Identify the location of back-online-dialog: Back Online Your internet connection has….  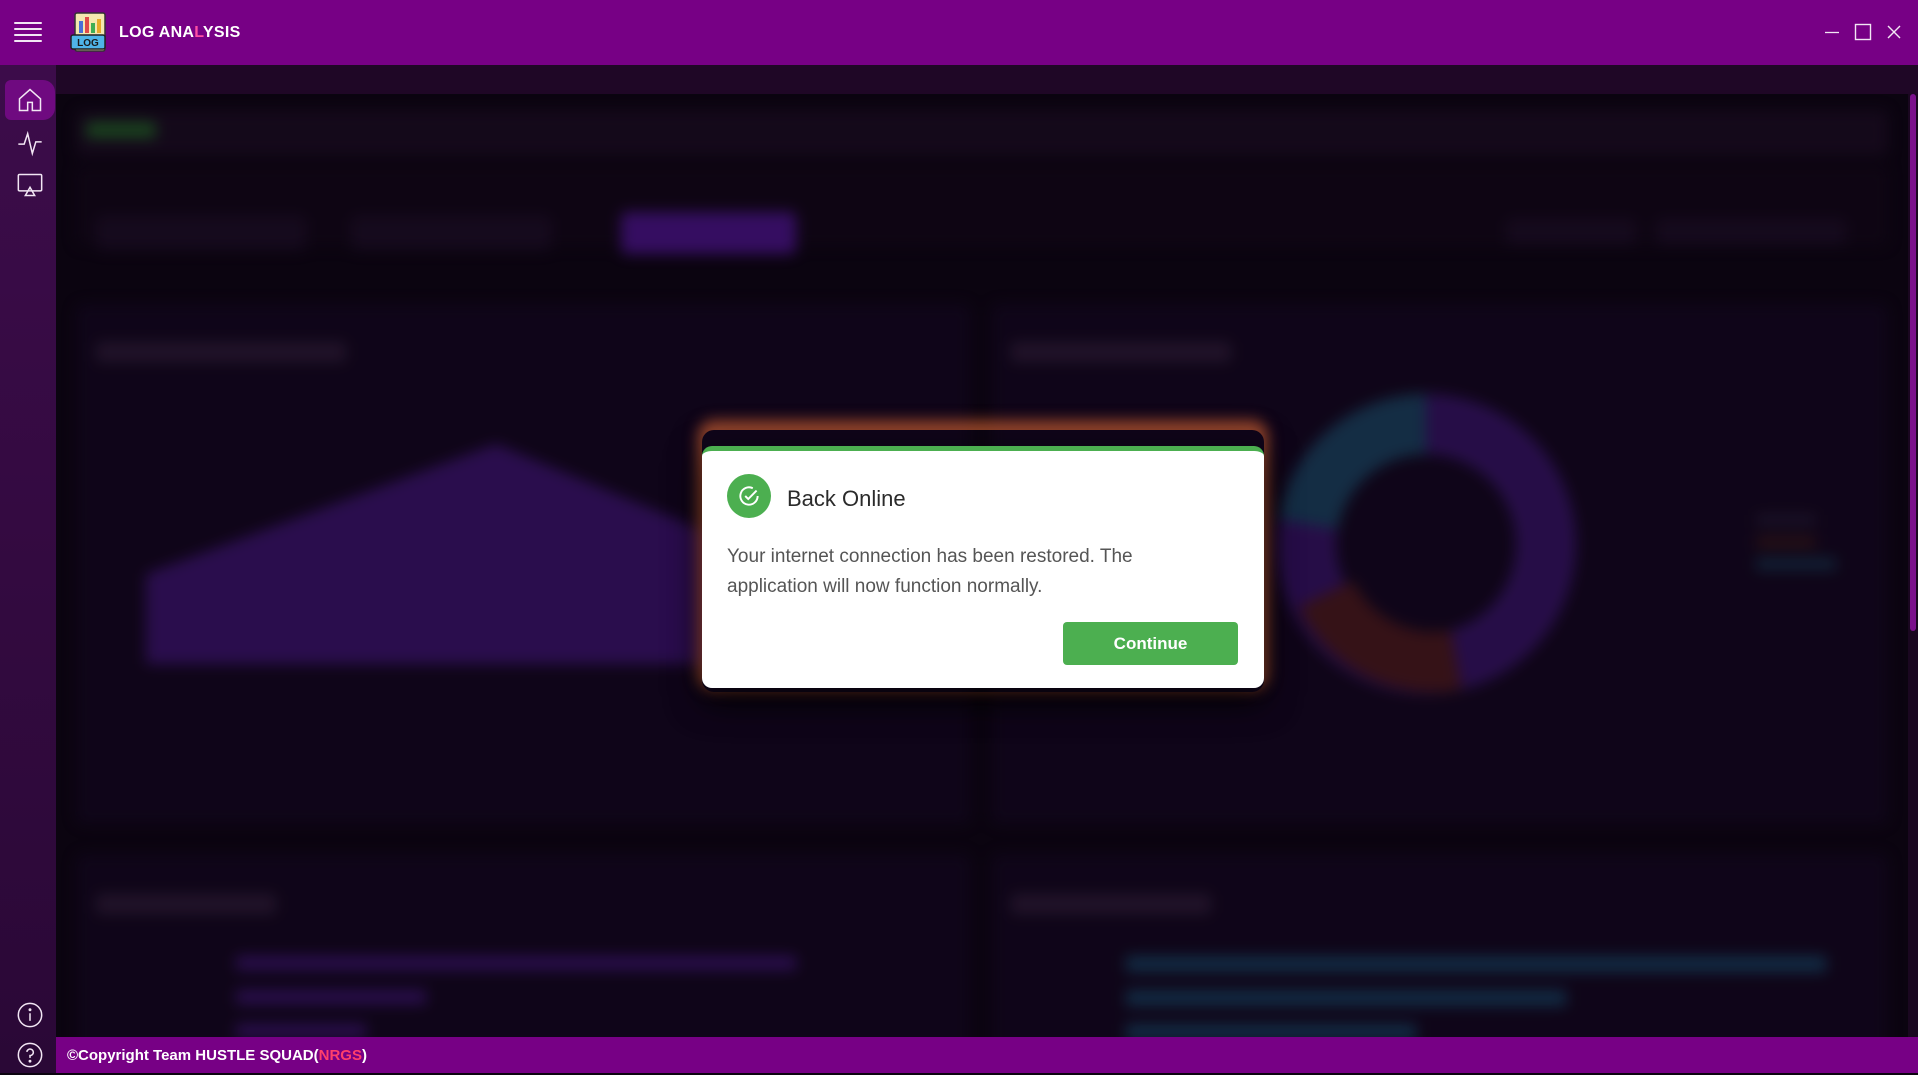
(983, 567).